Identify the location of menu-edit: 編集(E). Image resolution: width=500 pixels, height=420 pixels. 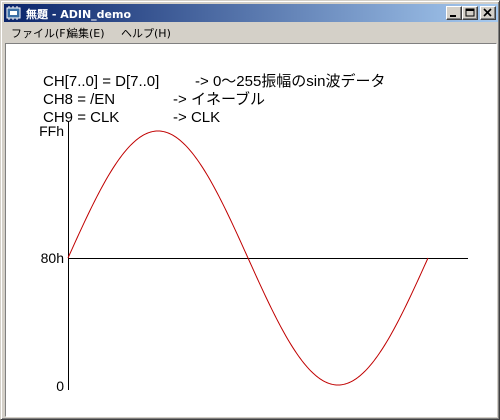
(86, 33).